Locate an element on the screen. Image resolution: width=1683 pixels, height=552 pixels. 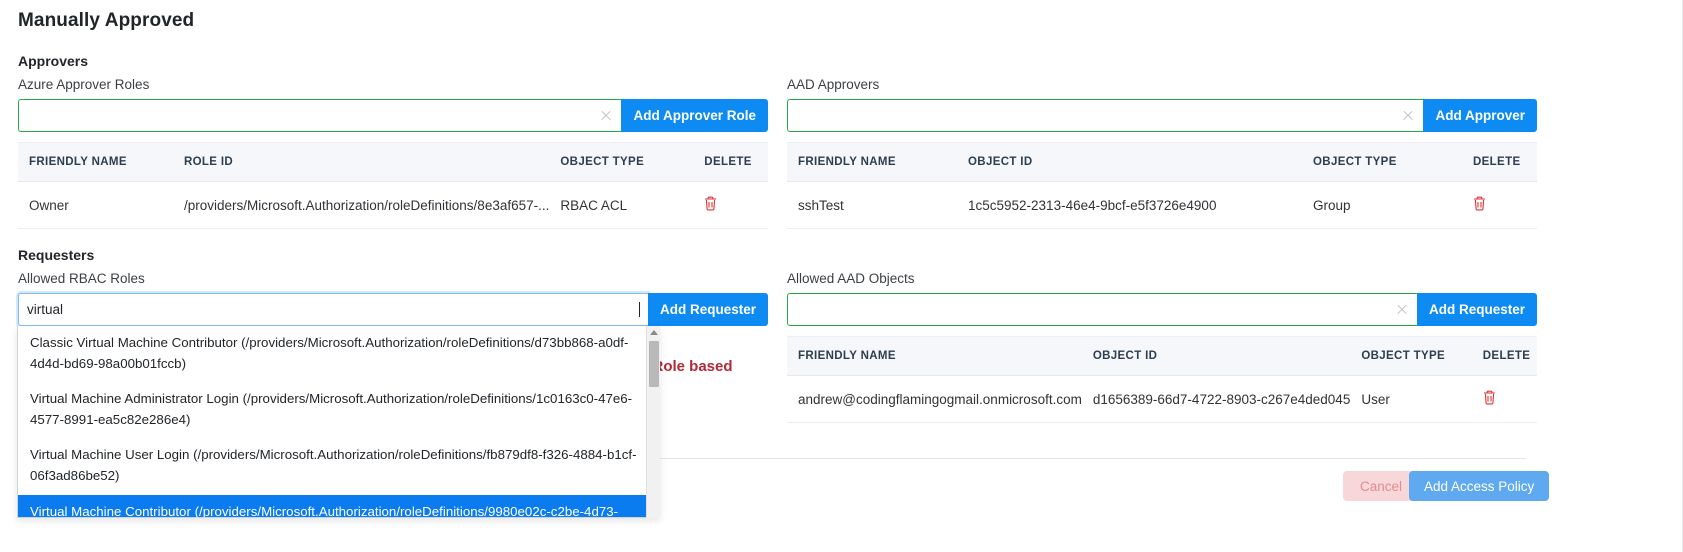
aad-approvers-input-group: Add Approver is located at coordinates (1162, 115).